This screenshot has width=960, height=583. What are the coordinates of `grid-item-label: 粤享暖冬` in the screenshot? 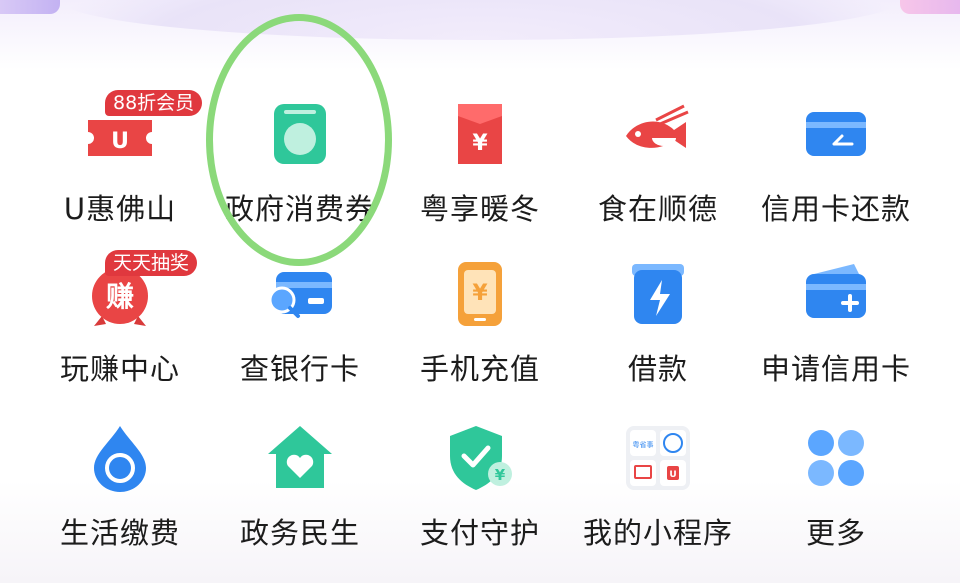 It's located at (479, 209).